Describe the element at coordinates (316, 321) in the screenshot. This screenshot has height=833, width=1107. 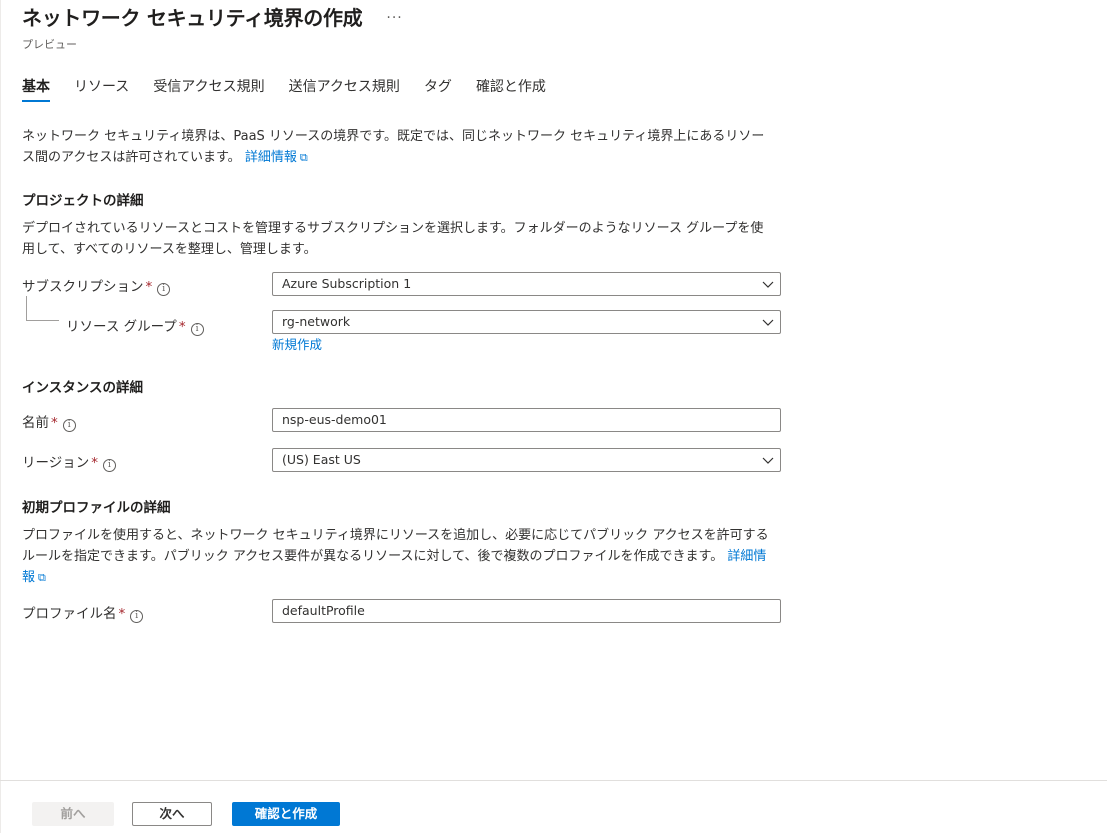
I see `resource-group-value: rg-network` at that location.